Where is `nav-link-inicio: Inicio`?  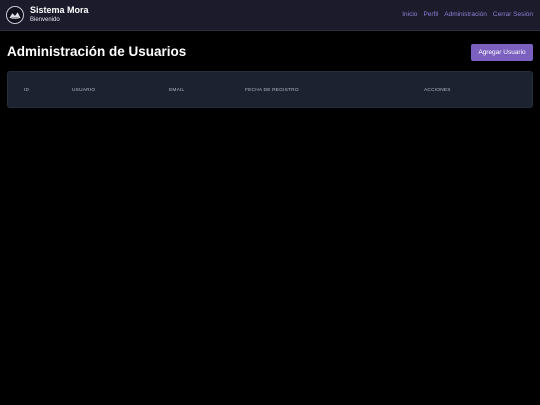 nav-link-inicio: Inicio is located at coordinates (409, 14).